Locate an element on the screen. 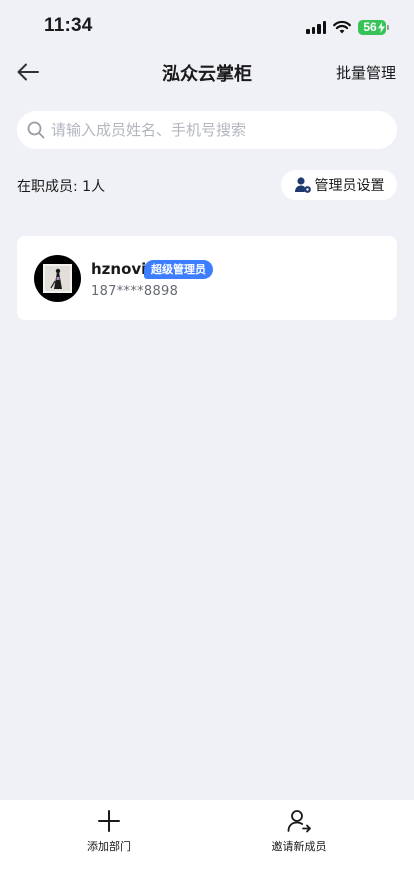 The width and height of the screenshot is (414, 896). member-phone: 187****8898 is located at coordinates (135, 291).